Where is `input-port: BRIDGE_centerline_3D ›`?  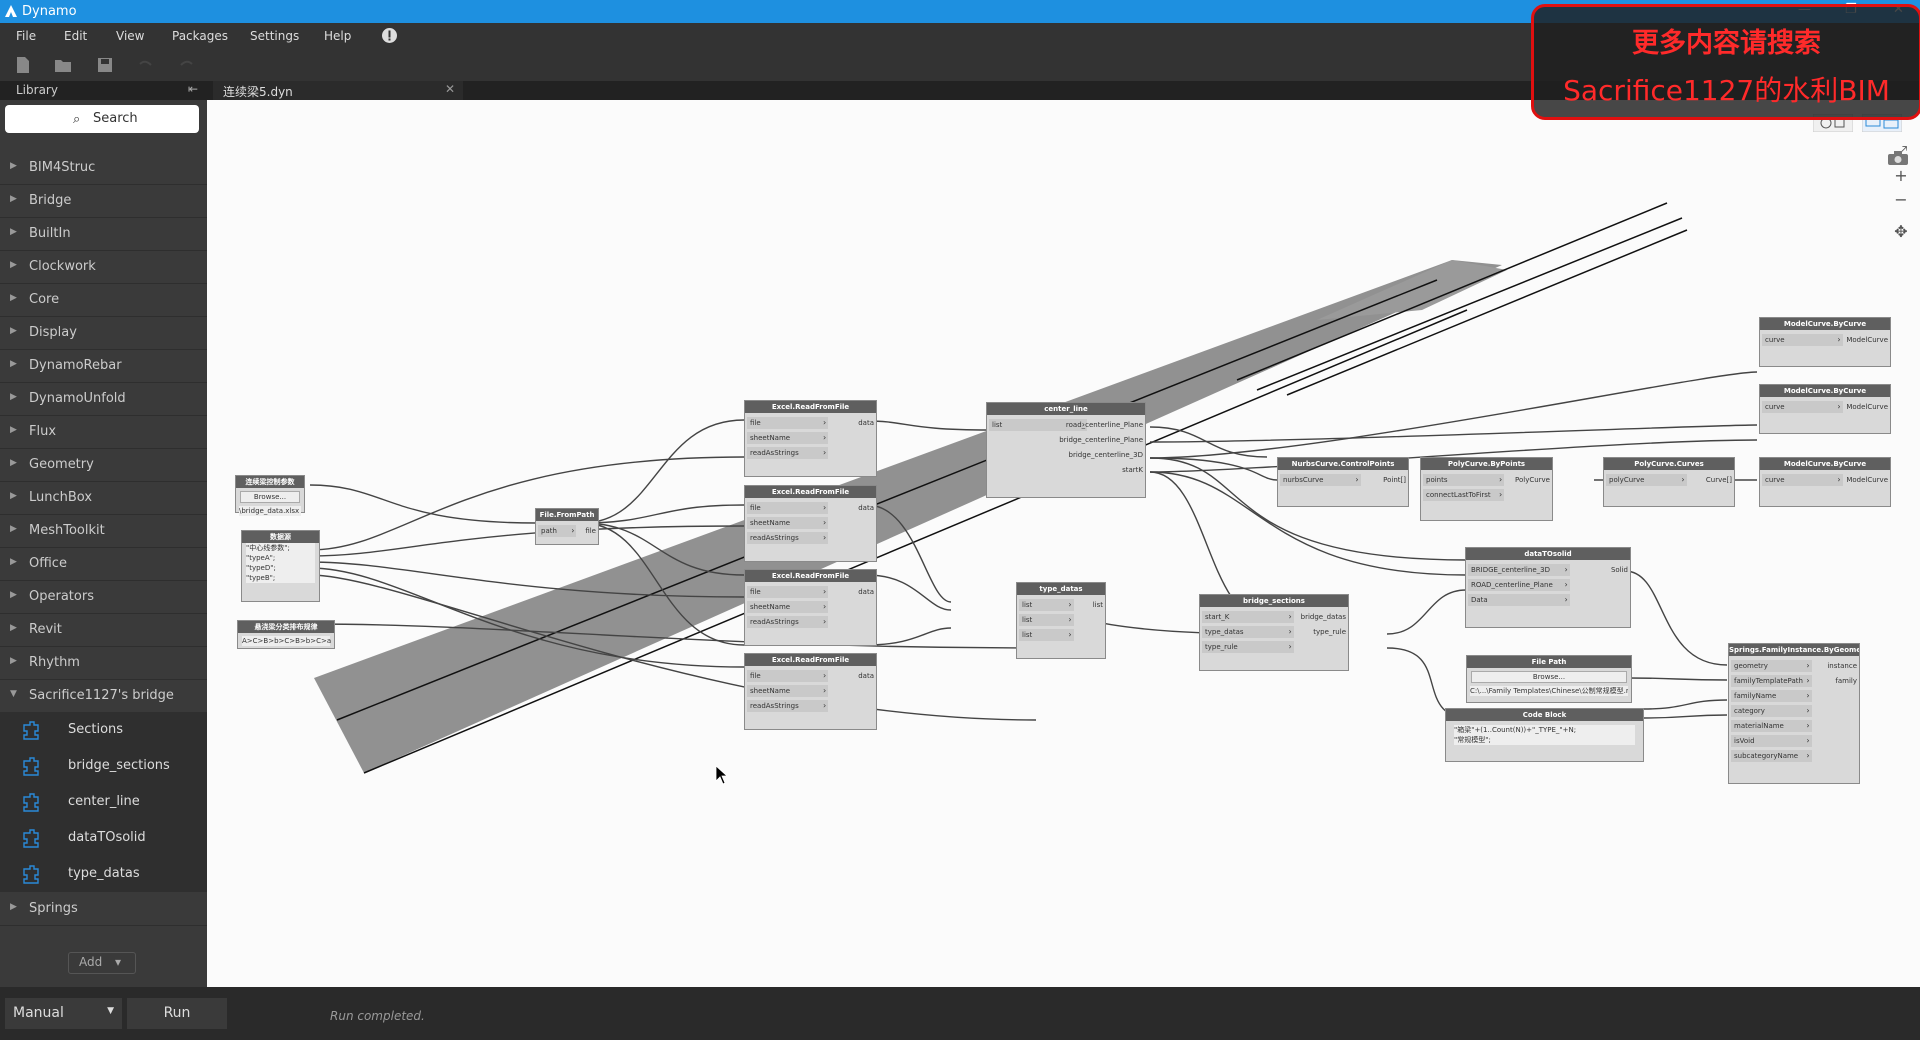 input-port: BRIDGE_centerline_3D › is located at coordinates (1519, 570).